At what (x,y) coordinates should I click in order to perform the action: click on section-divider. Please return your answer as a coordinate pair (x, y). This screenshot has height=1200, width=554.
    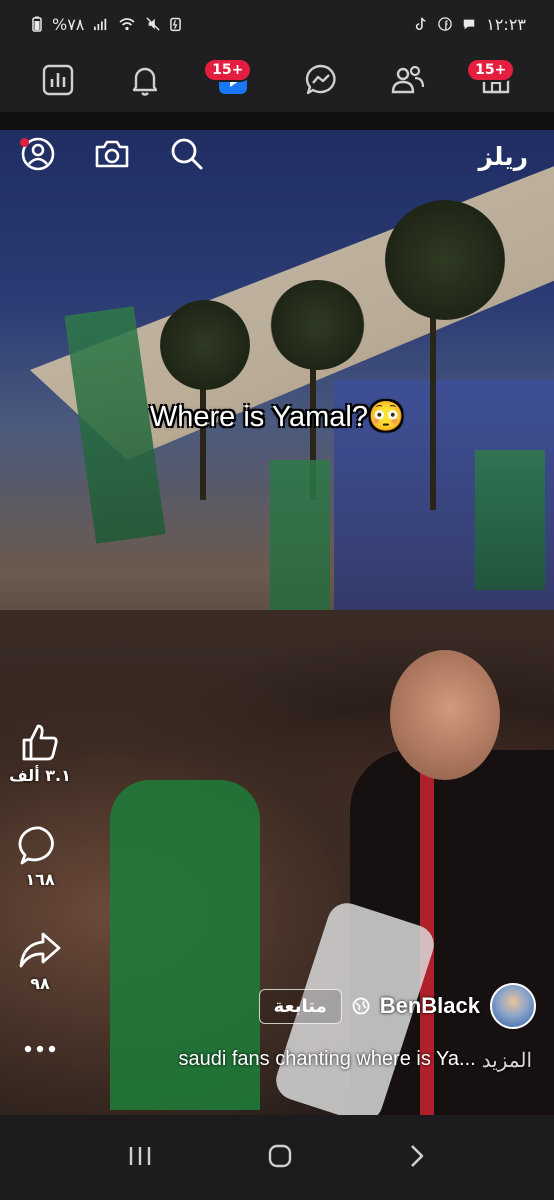
    Looking at the image, I should click on (277, 121).